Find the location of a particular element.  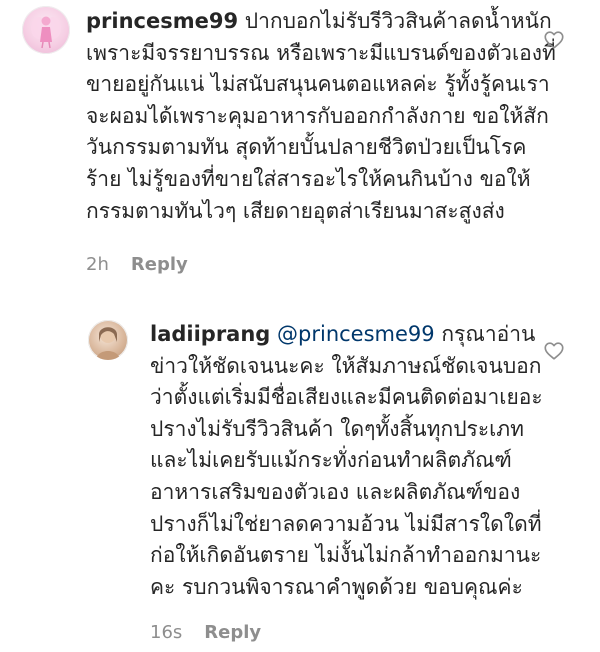

comment-username: princesme99 is located at coordinates (162, 21).